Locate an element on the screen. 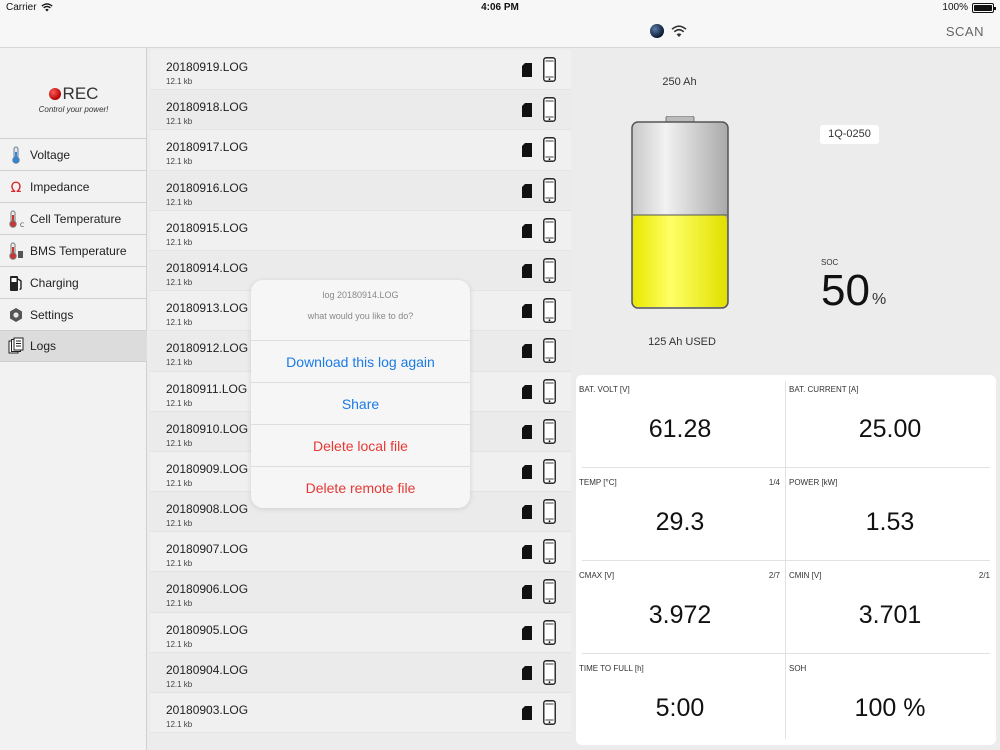 The height and width of the screenshot is (750, 1000). log-file-row: 20180919.LOG 12.1 kb is located at coordinates (360, 70).